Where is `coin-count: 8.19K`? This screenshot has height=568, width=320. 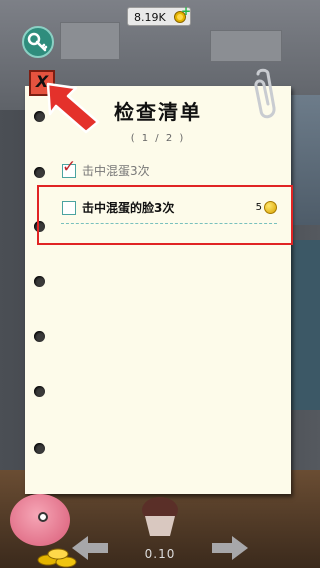 coin-count: 8.19K is located at coordinates (150, 17).